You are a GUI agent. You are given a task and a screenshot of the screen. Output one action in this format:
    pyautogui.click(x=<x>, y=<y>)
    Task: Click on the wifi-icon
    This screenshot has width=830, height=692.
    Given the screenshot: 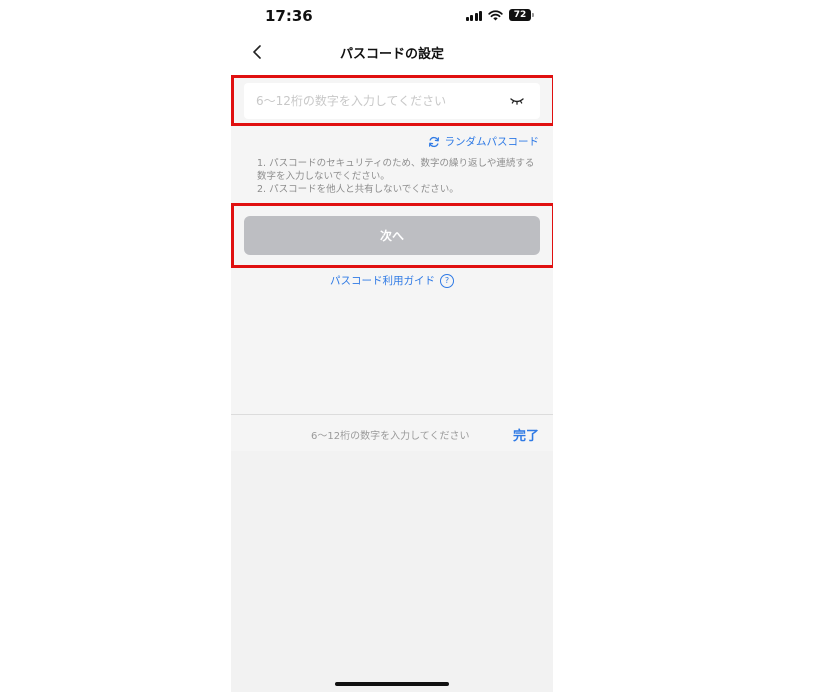 What is the action you would take?
    pyautogui.click(x=495, y=14)
    